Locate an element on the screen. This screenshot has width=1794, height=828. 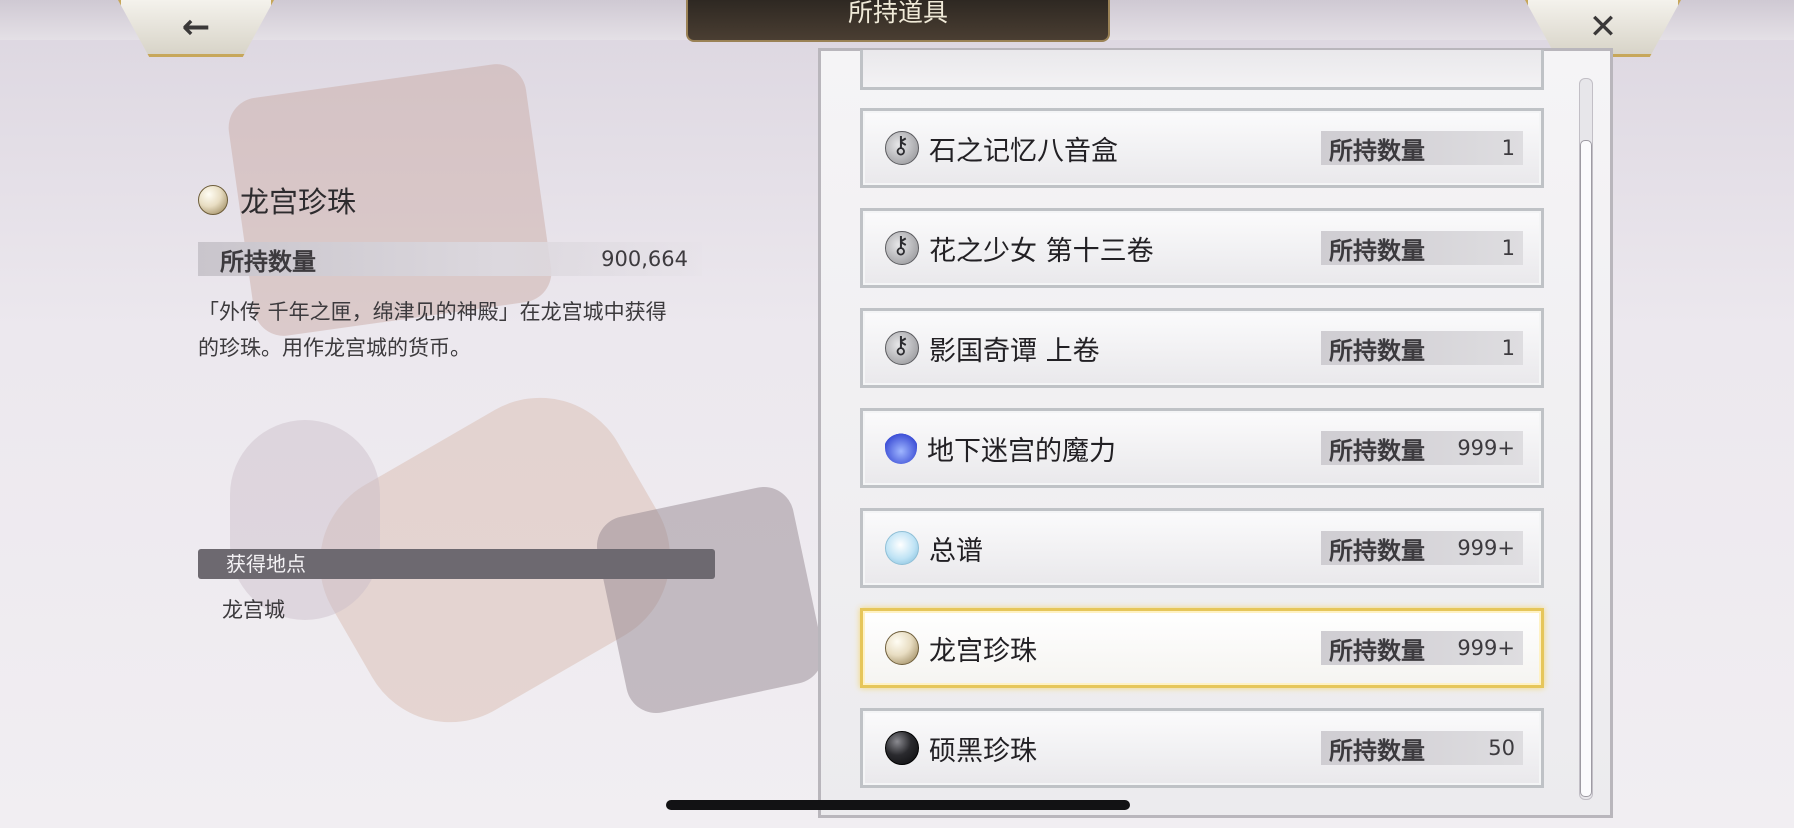
list-item: 硕黑珍珠 所持数量 50 is located at coordinates (1202, 748).